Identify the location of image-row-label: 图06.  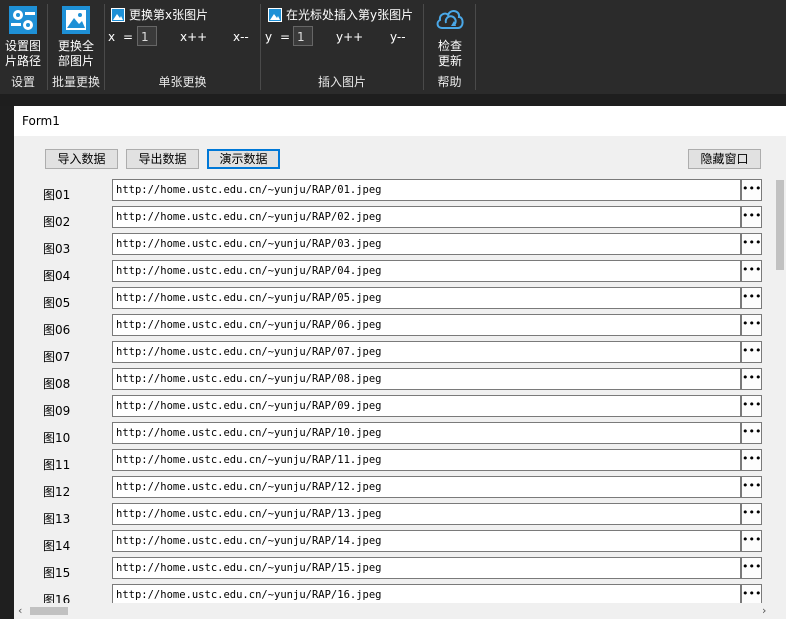
(57, 330).